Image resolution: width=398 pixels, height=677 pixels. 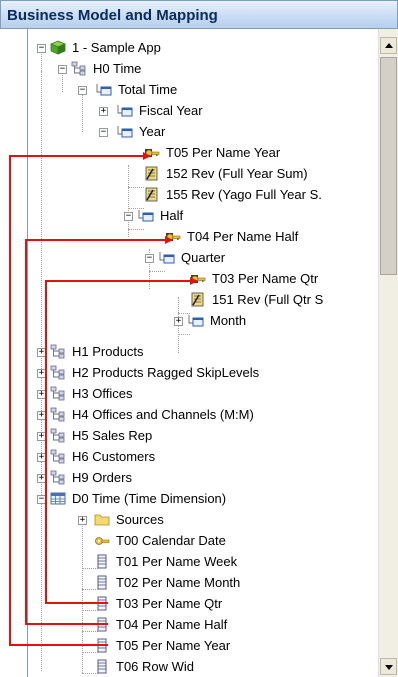 What do you see at coordinates (237, 173) in the screenshot?
I see `tree-node-label: 152 Rev (Full Year Sum)` at bounding box center [237, 173].